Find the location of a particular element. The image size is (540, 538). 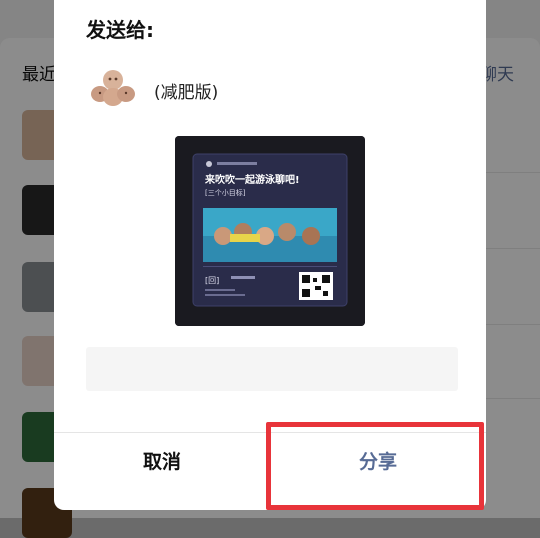

clay-figure-avatar-icon is located at coordinates (113, 88).